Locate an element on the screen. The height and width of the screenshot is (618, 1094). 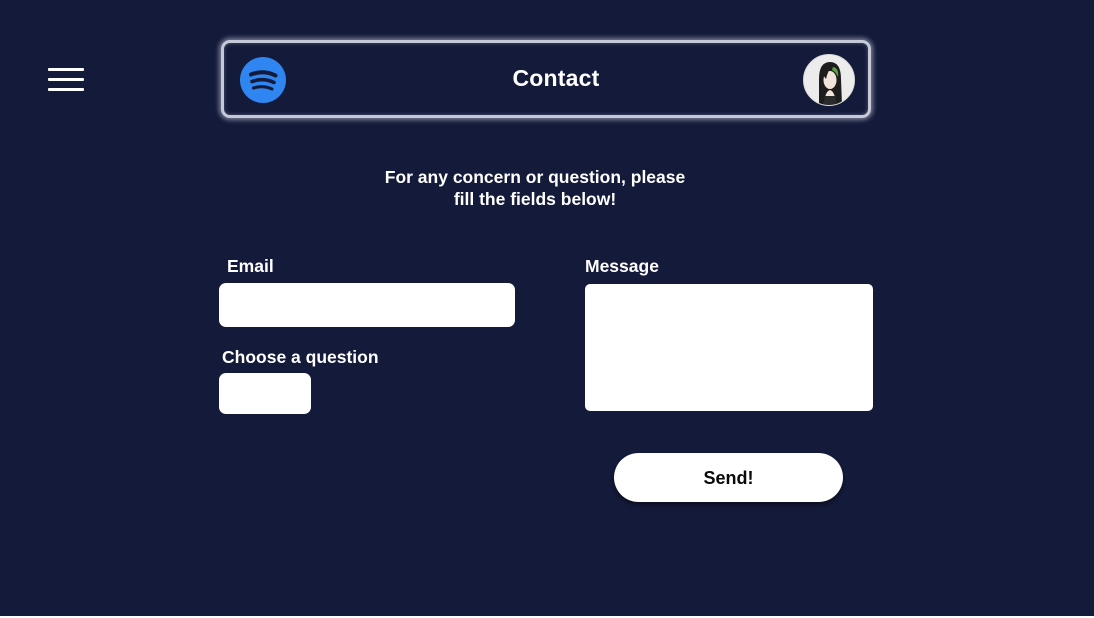
message-label: Message is located at coordinates (622, 266).